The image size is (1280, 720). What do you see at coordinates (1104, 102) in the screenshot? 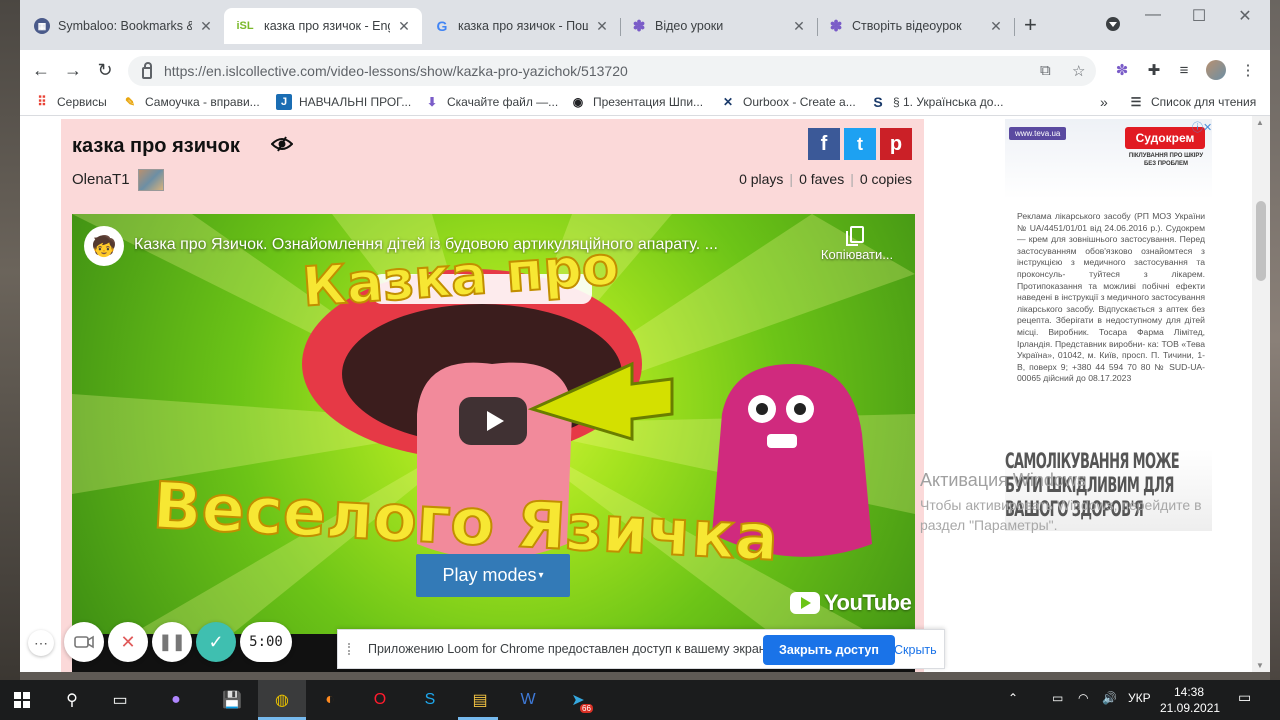
I see `more-bookmarks-button: »` at bounding box center [1104, 102].